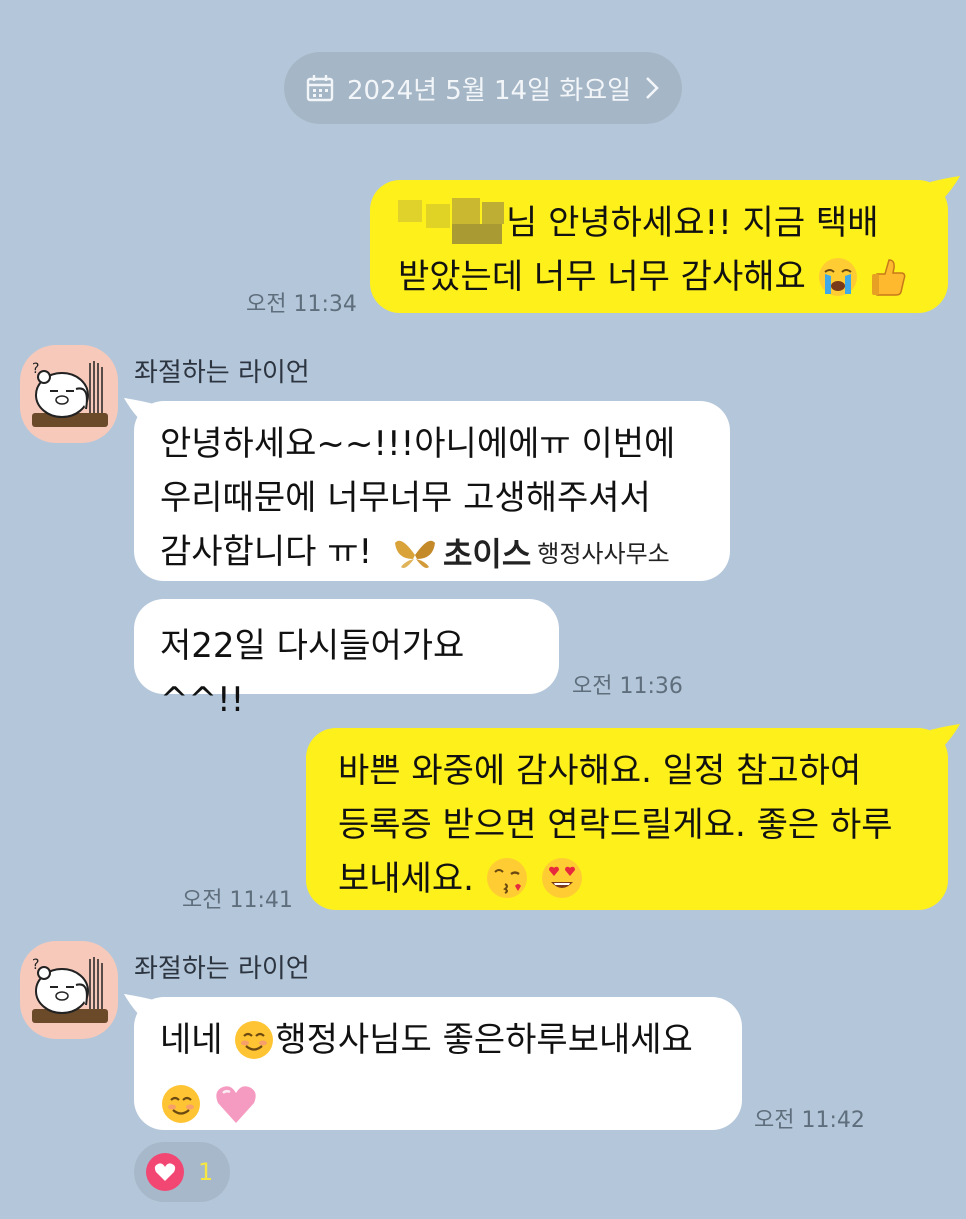  I want to click on kiss-emoji, so click(507, 886).